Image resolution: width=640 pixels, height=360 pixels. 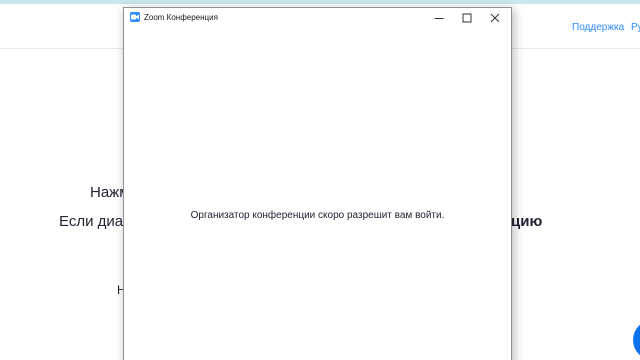 I want to click on close-button, so click(x=495, y=18).